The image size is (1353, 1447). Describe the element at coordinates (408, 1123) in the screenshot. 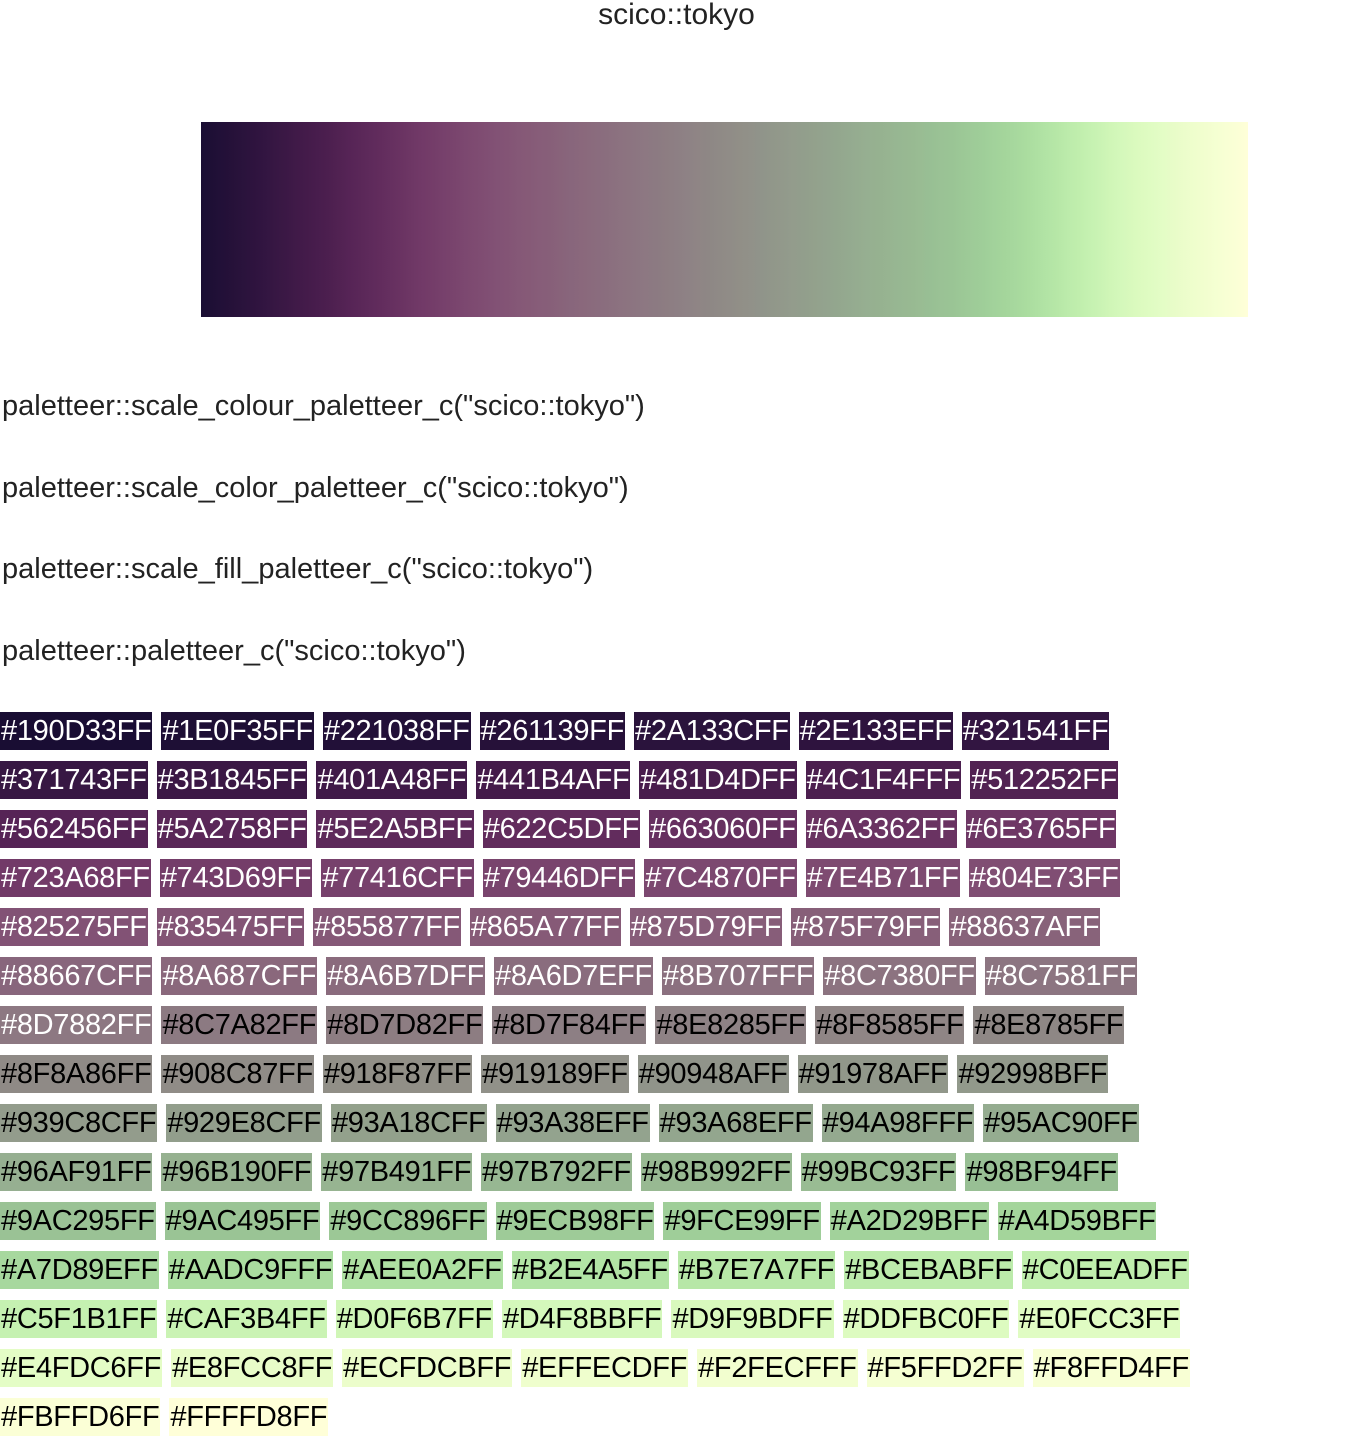

I see `color-swatch: #93A18CFF` at that location.